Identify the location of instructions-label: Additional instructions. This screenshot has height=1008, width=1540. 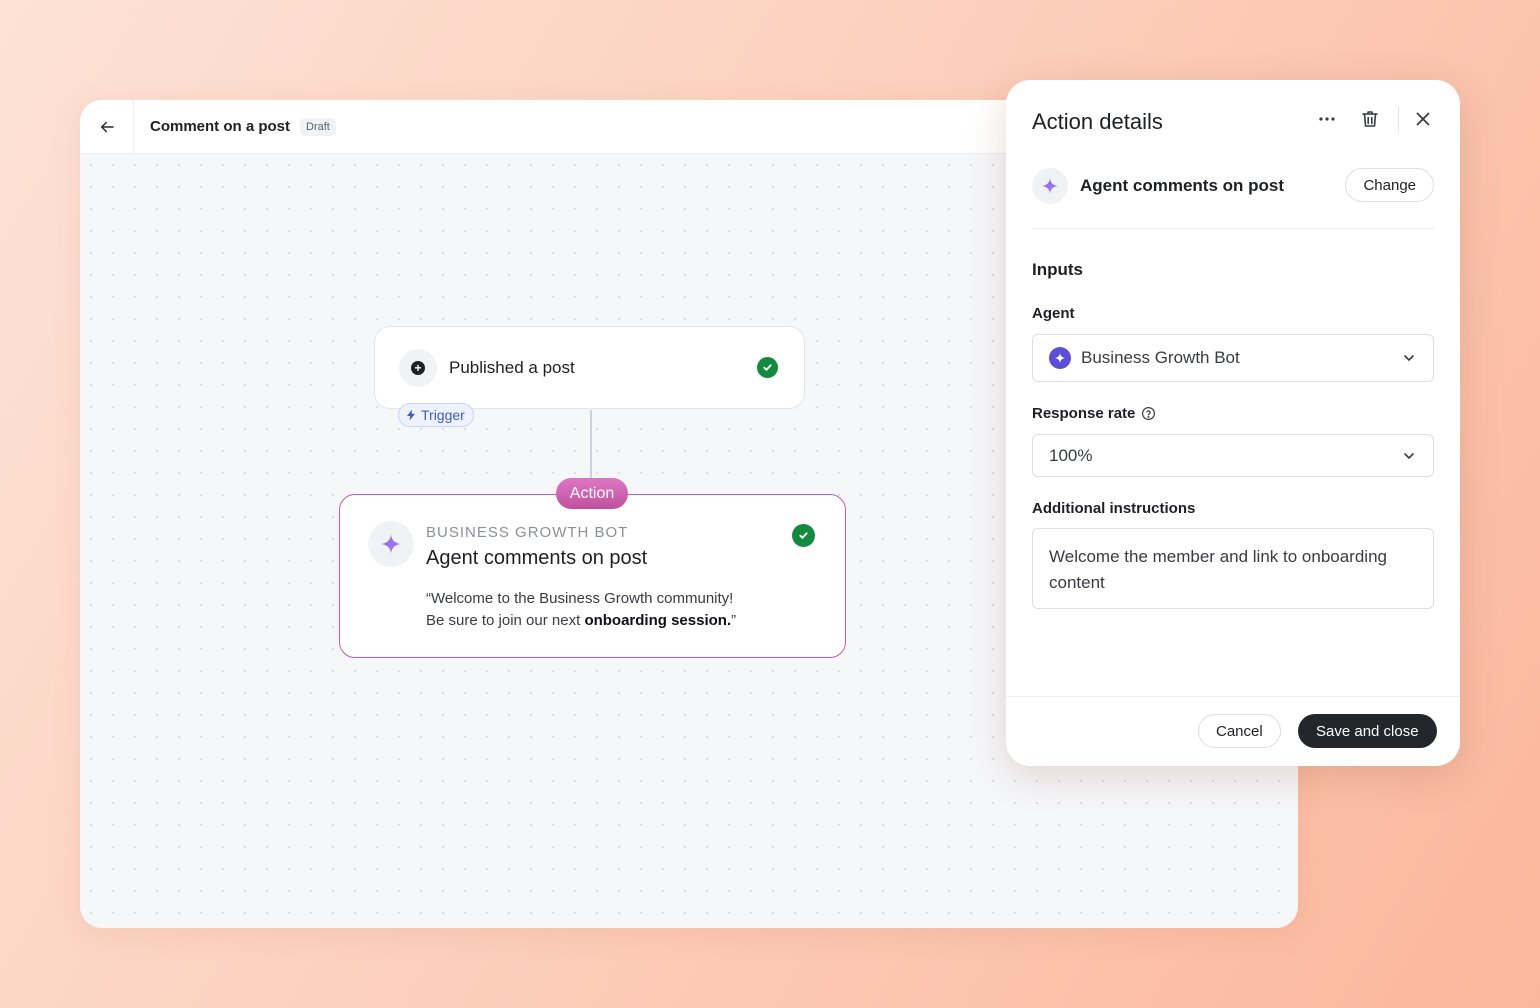
(1113, 508).